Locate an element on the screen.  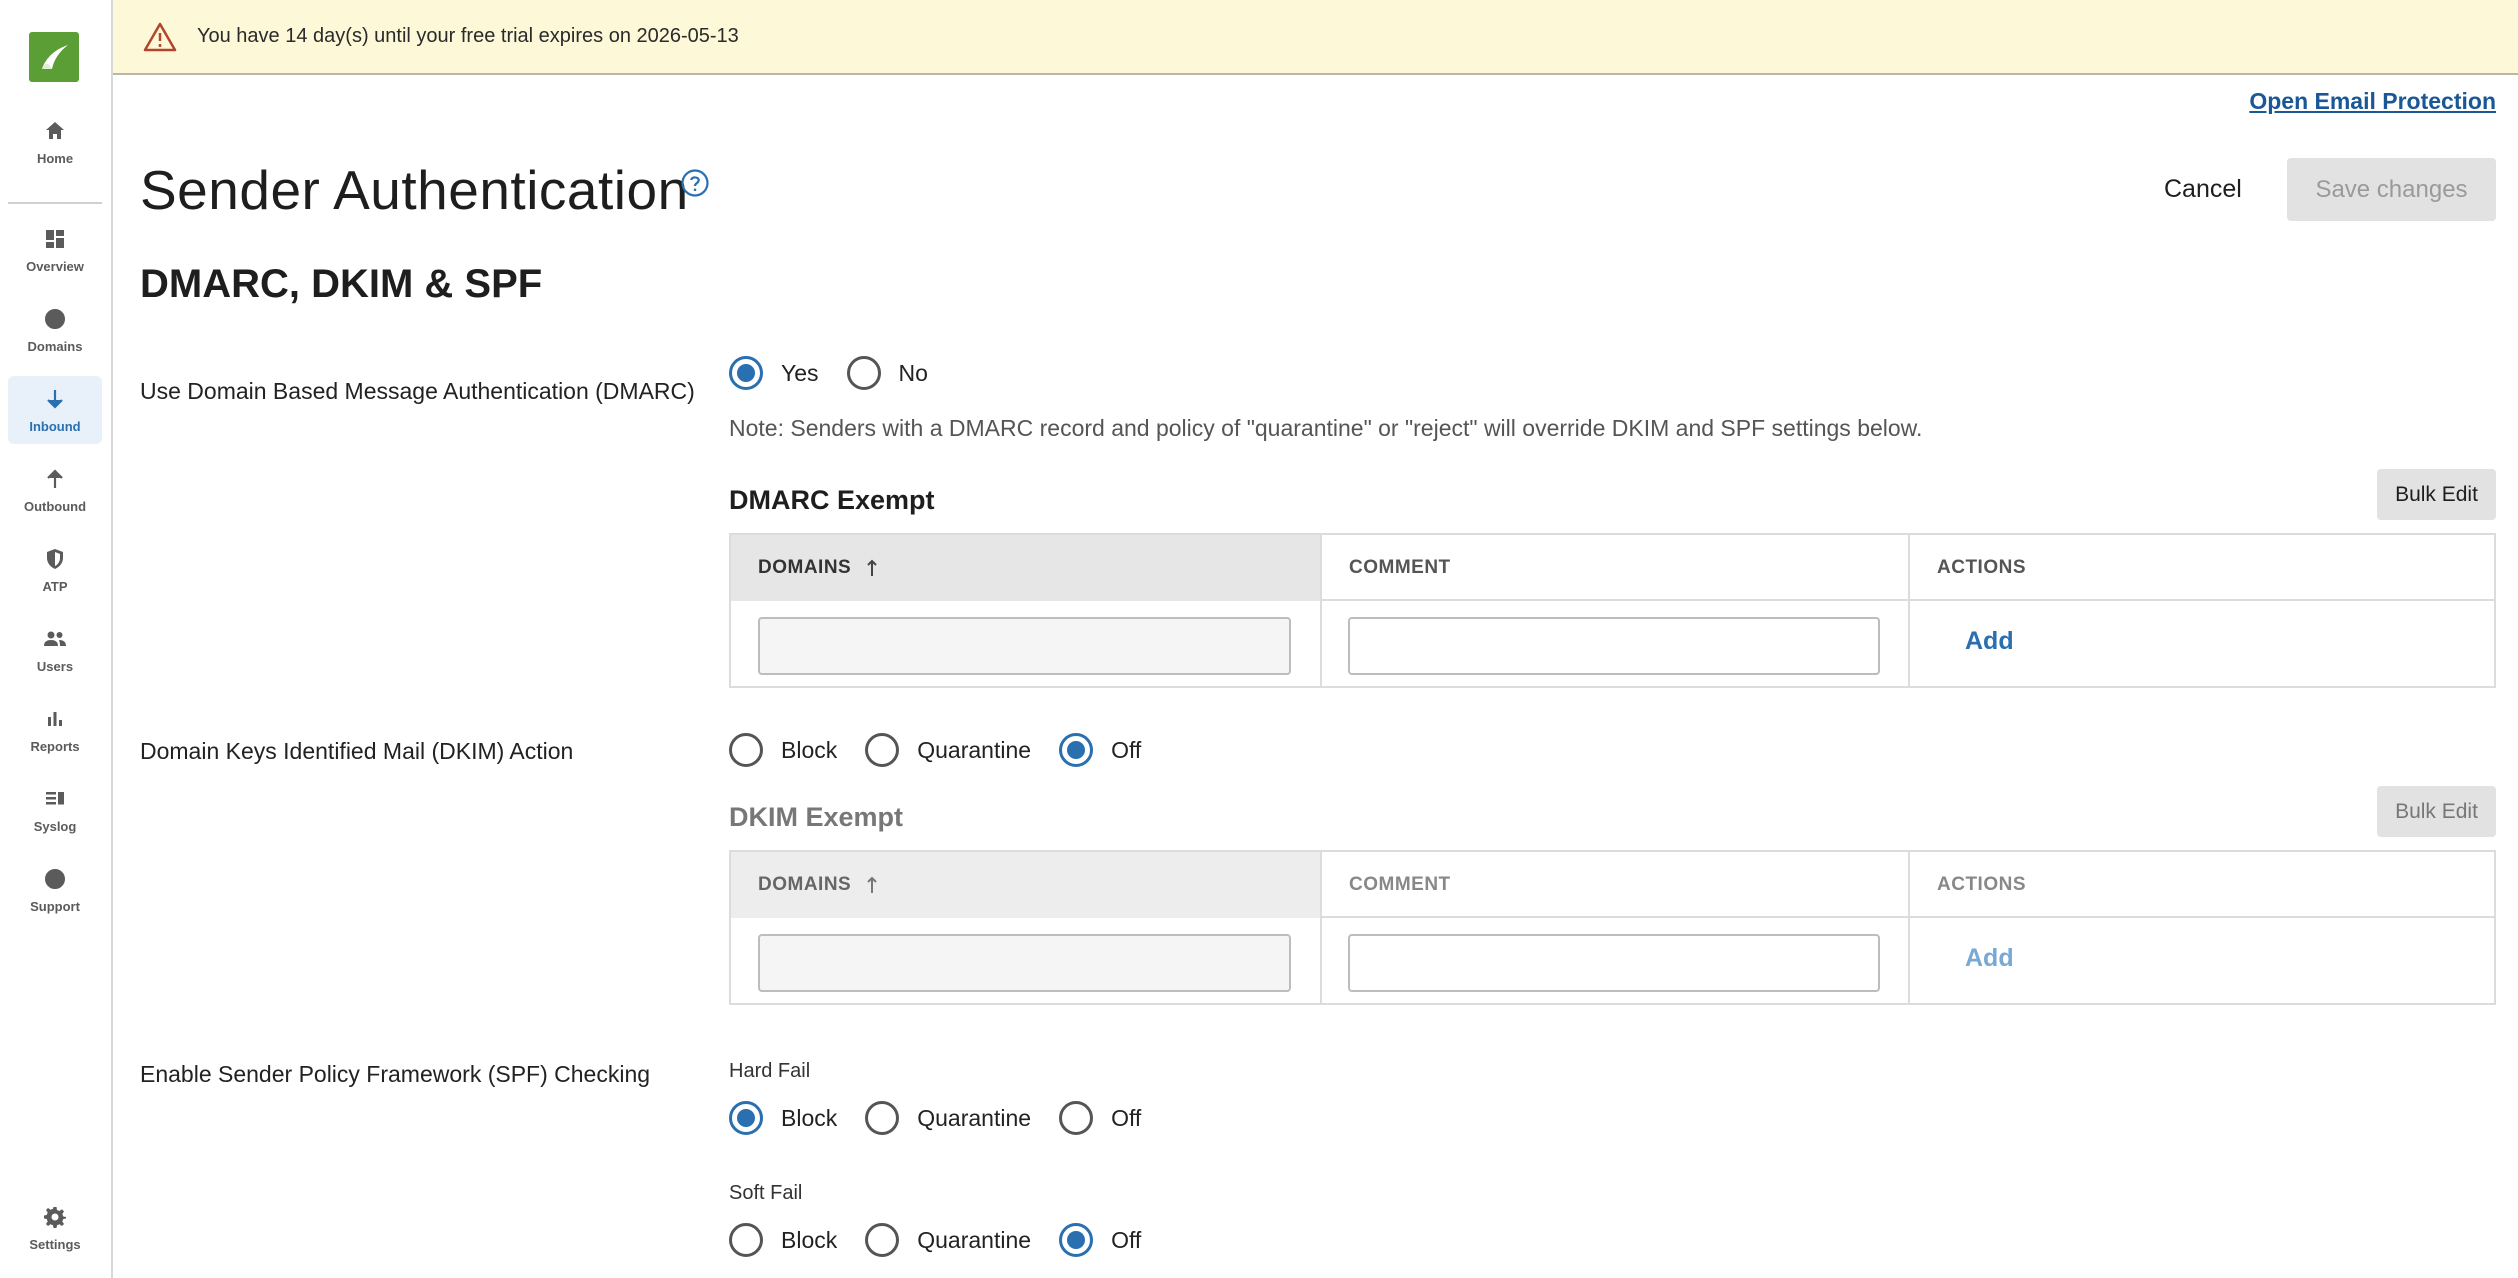
app-logo is located at coordinates (54, 57).